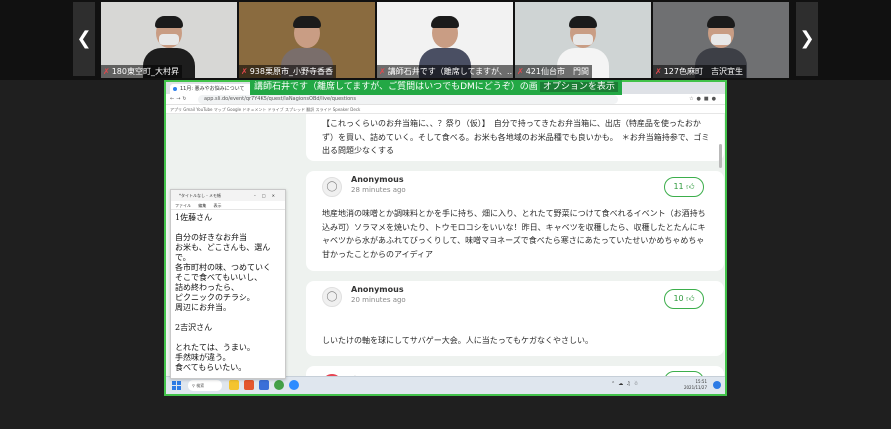 This screenshot has width=891, height=429. Describe the element at coordinates (84, 39) in the screenshot. I see `previous-participants-arrow-icon: ❮` at that location.